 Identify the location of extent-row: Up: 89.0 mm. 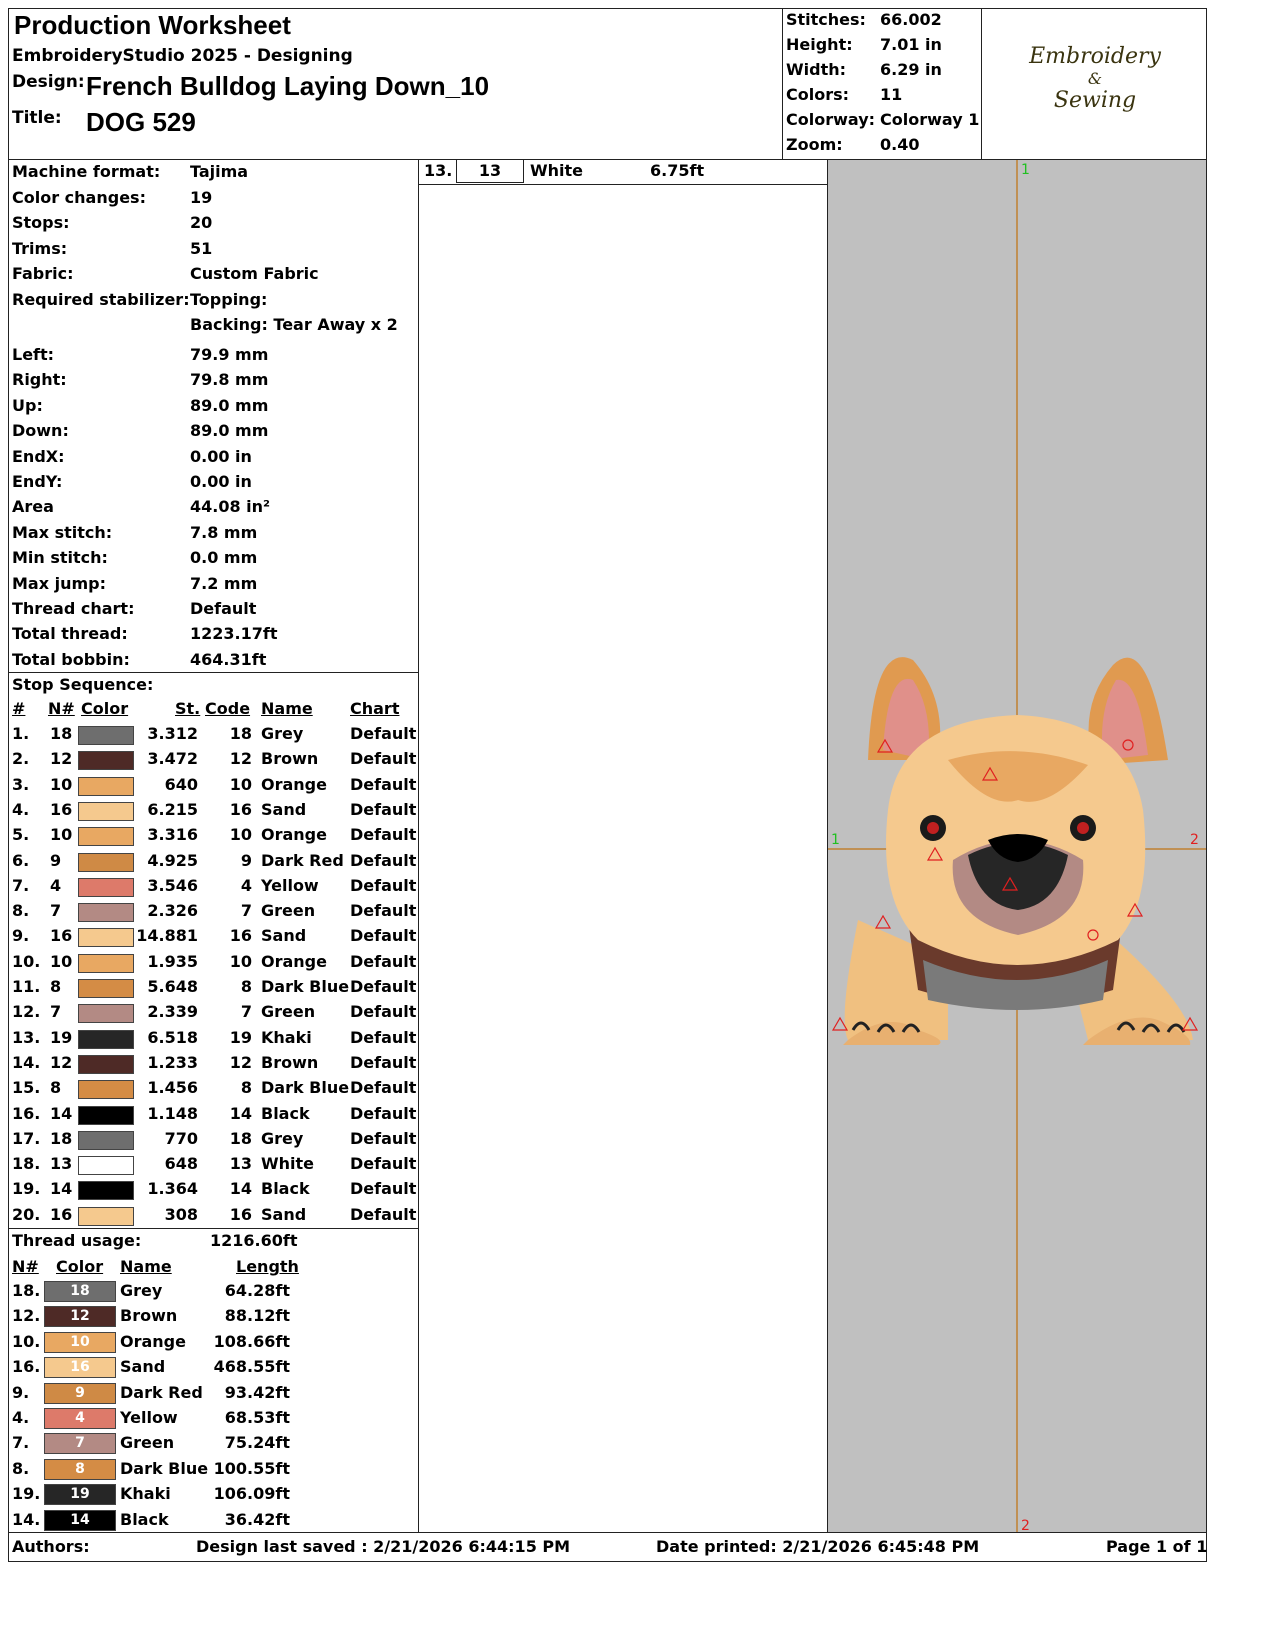
(222, 409).